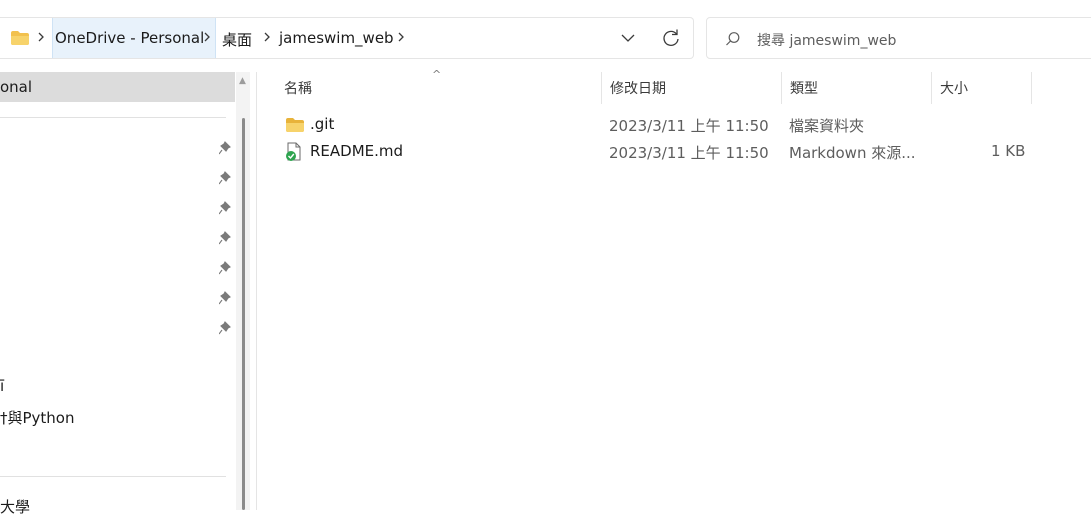  Describe the element at coordinates (37, 417) in the screenshot. I see `nav-item-python: †與Python` at that location.